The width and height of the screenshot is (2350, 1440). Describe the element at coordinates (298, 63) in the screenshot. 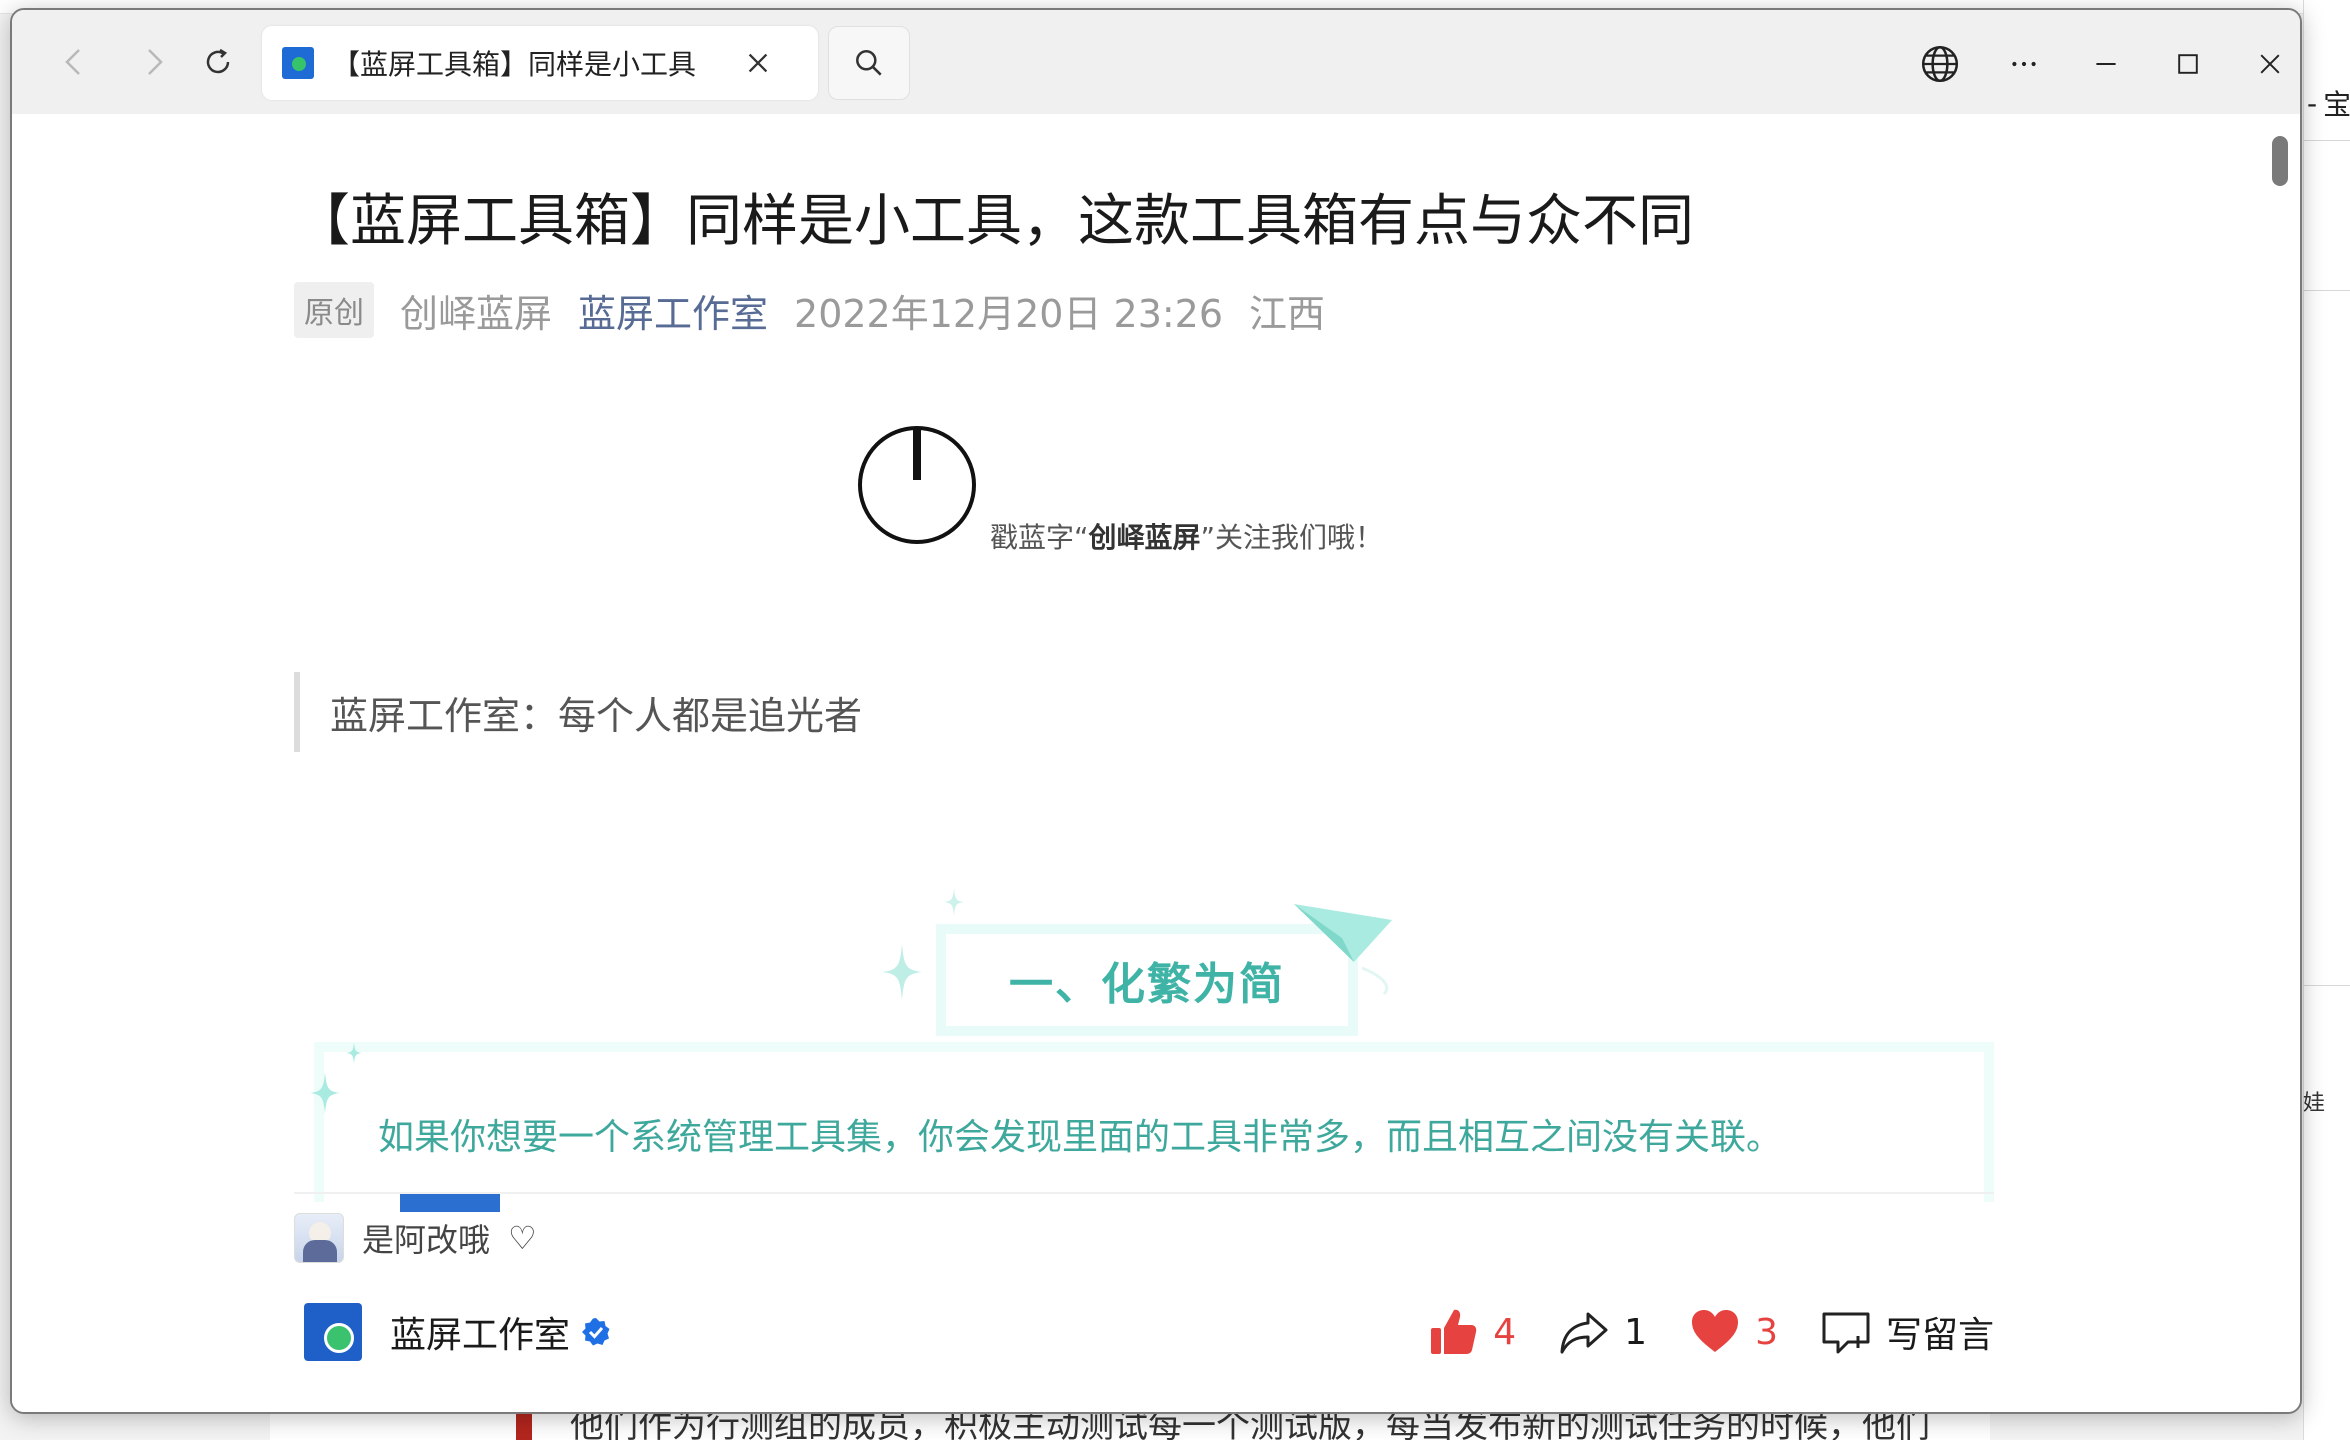

I see `site-favicon-icon` at that location.